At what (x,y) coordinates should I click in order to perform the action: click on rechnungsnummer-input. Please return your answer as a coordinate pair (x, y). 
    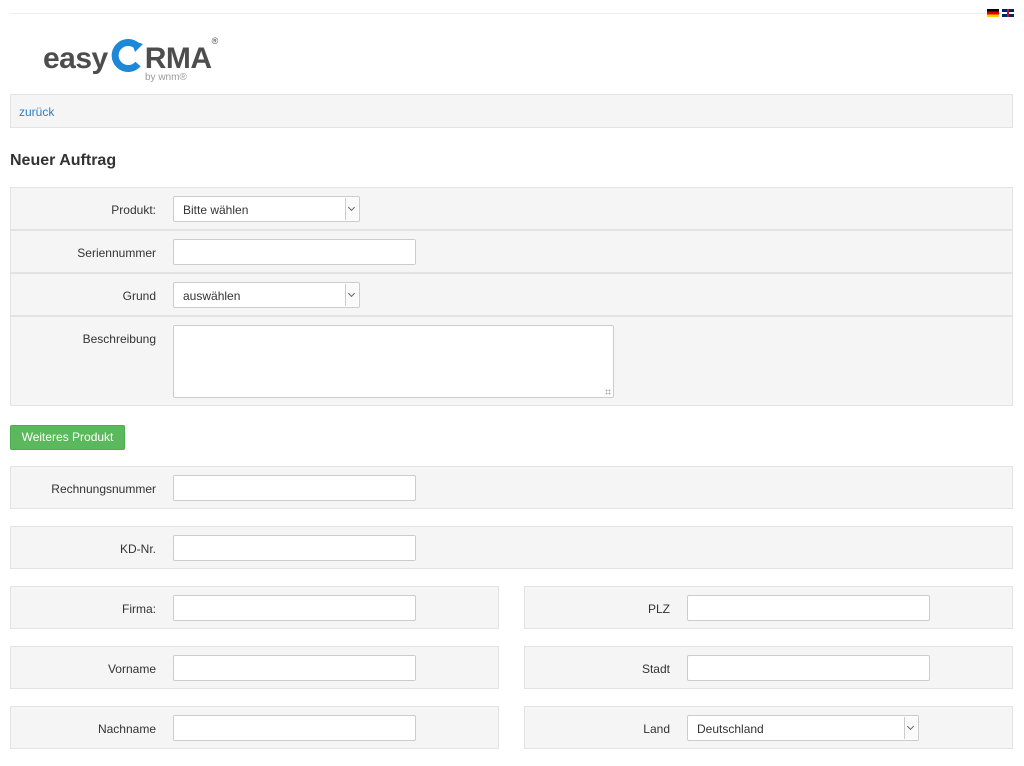
    Looking at the image, I should click on (294, 488).